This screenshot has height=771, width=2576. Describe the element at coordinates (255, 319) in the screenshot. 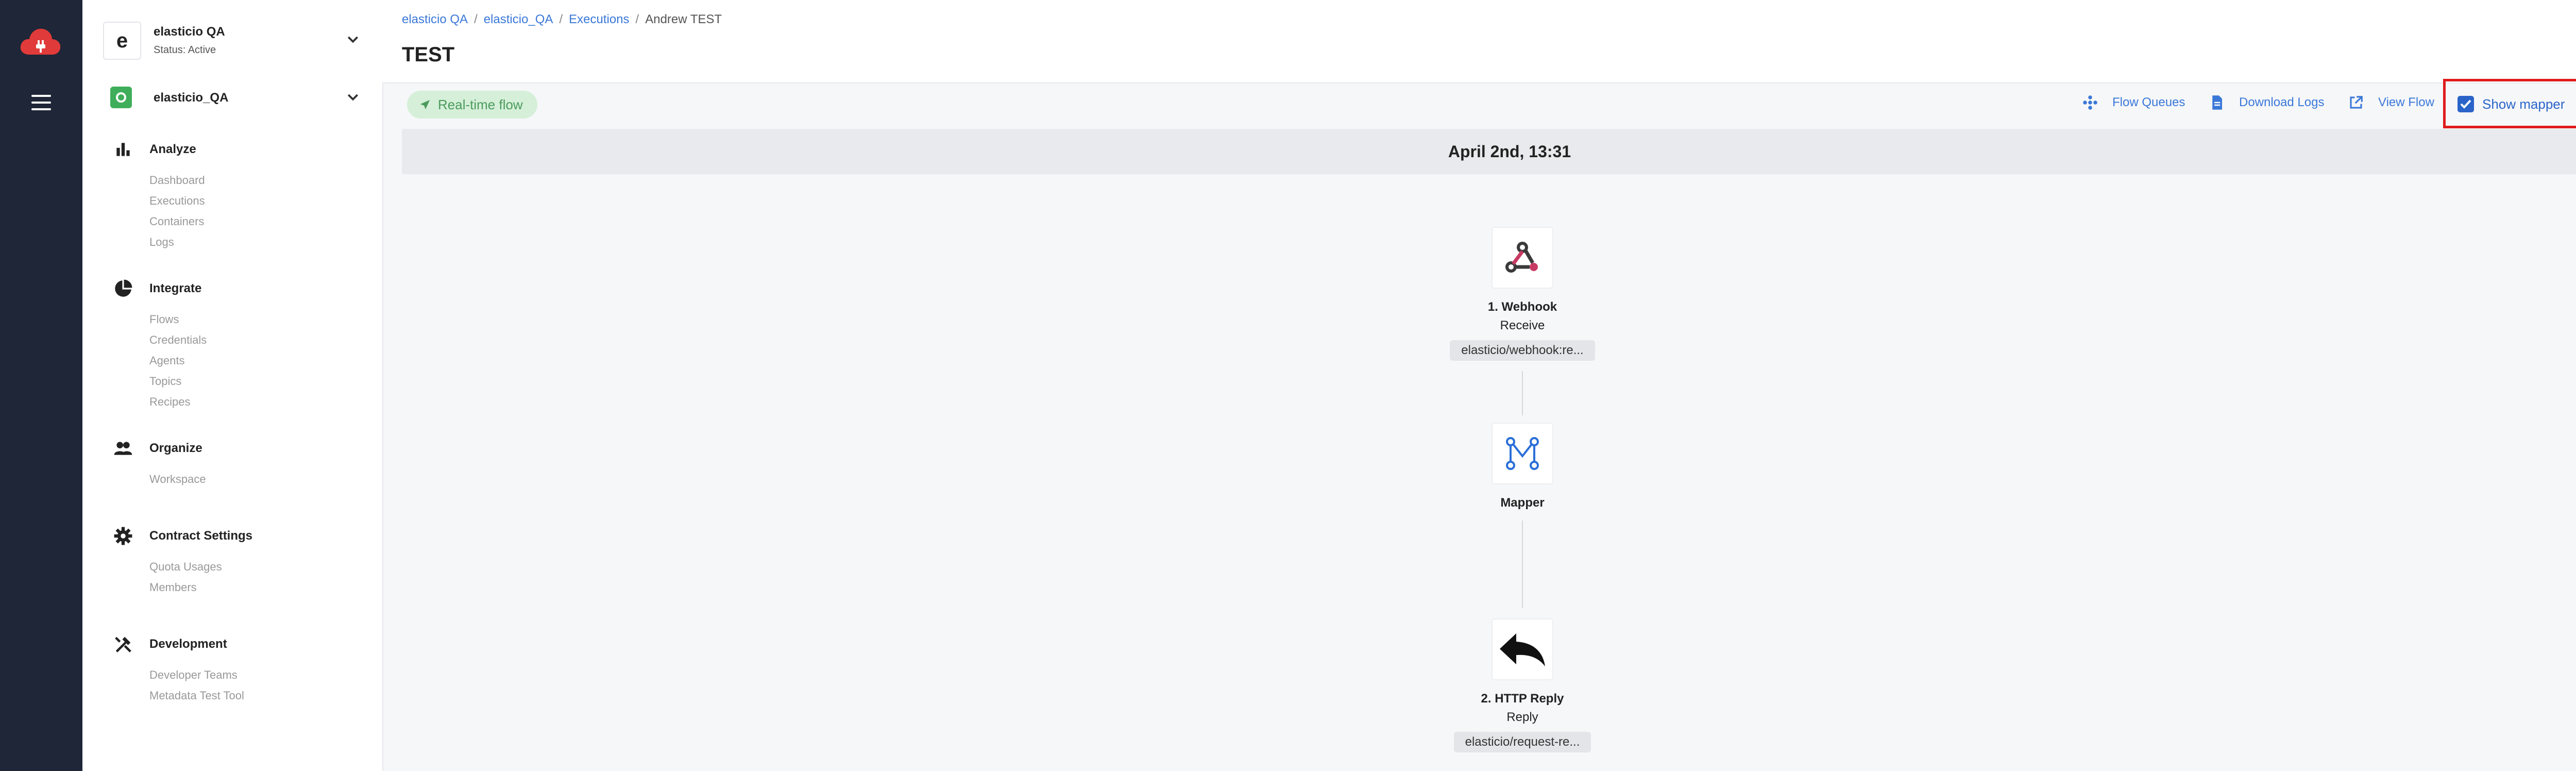

I see `sidebar-item-flows: Flows` at that location.